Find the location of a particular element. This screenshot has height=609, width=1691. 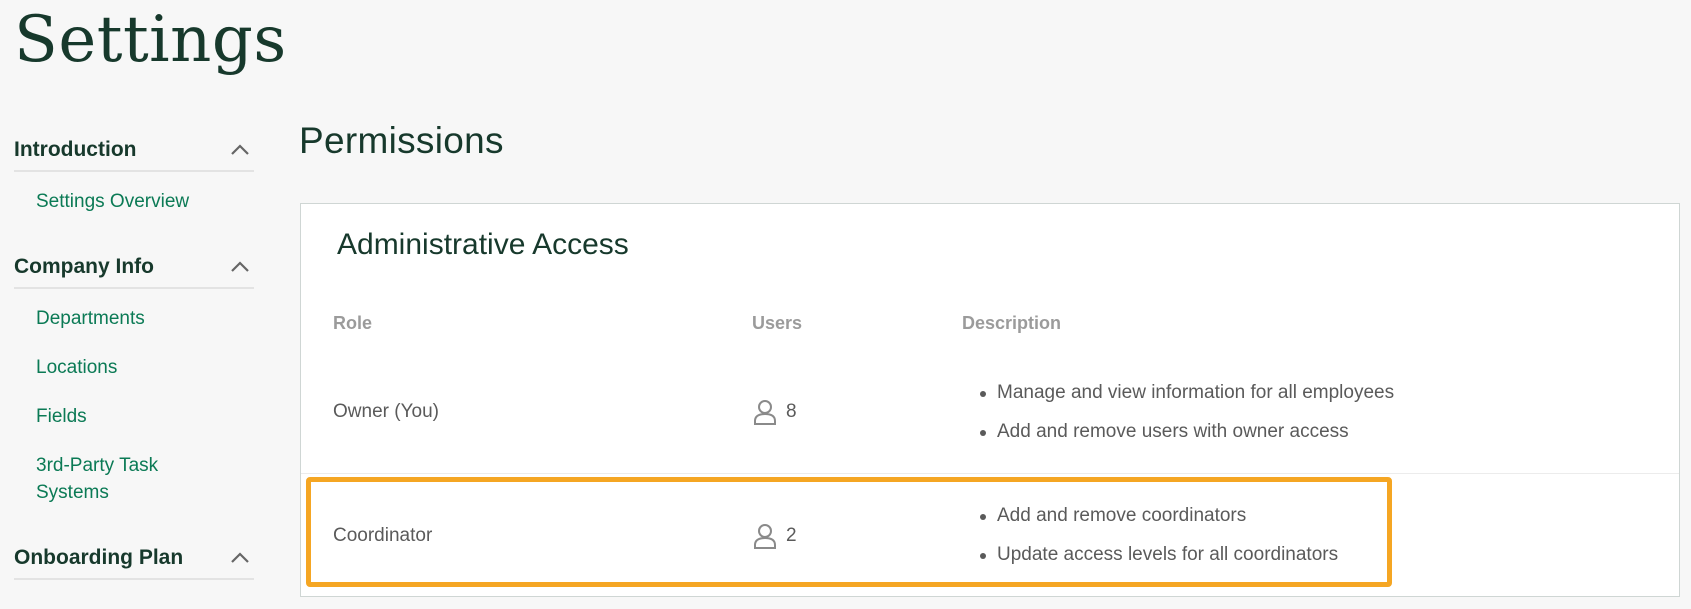

card-title: Administrative Access is located at coordinates (483, 244).